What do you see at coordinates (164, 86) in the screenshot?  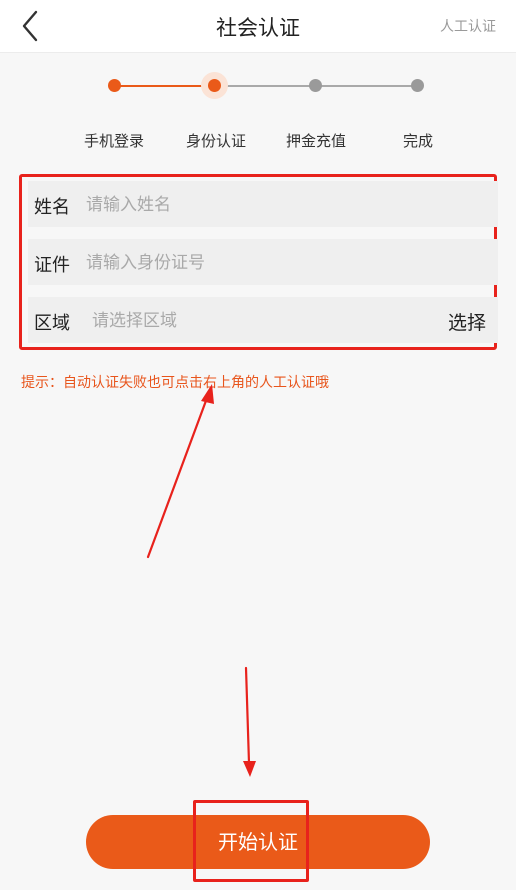 I see `step-connector-done` at bounding box center [164, 86].